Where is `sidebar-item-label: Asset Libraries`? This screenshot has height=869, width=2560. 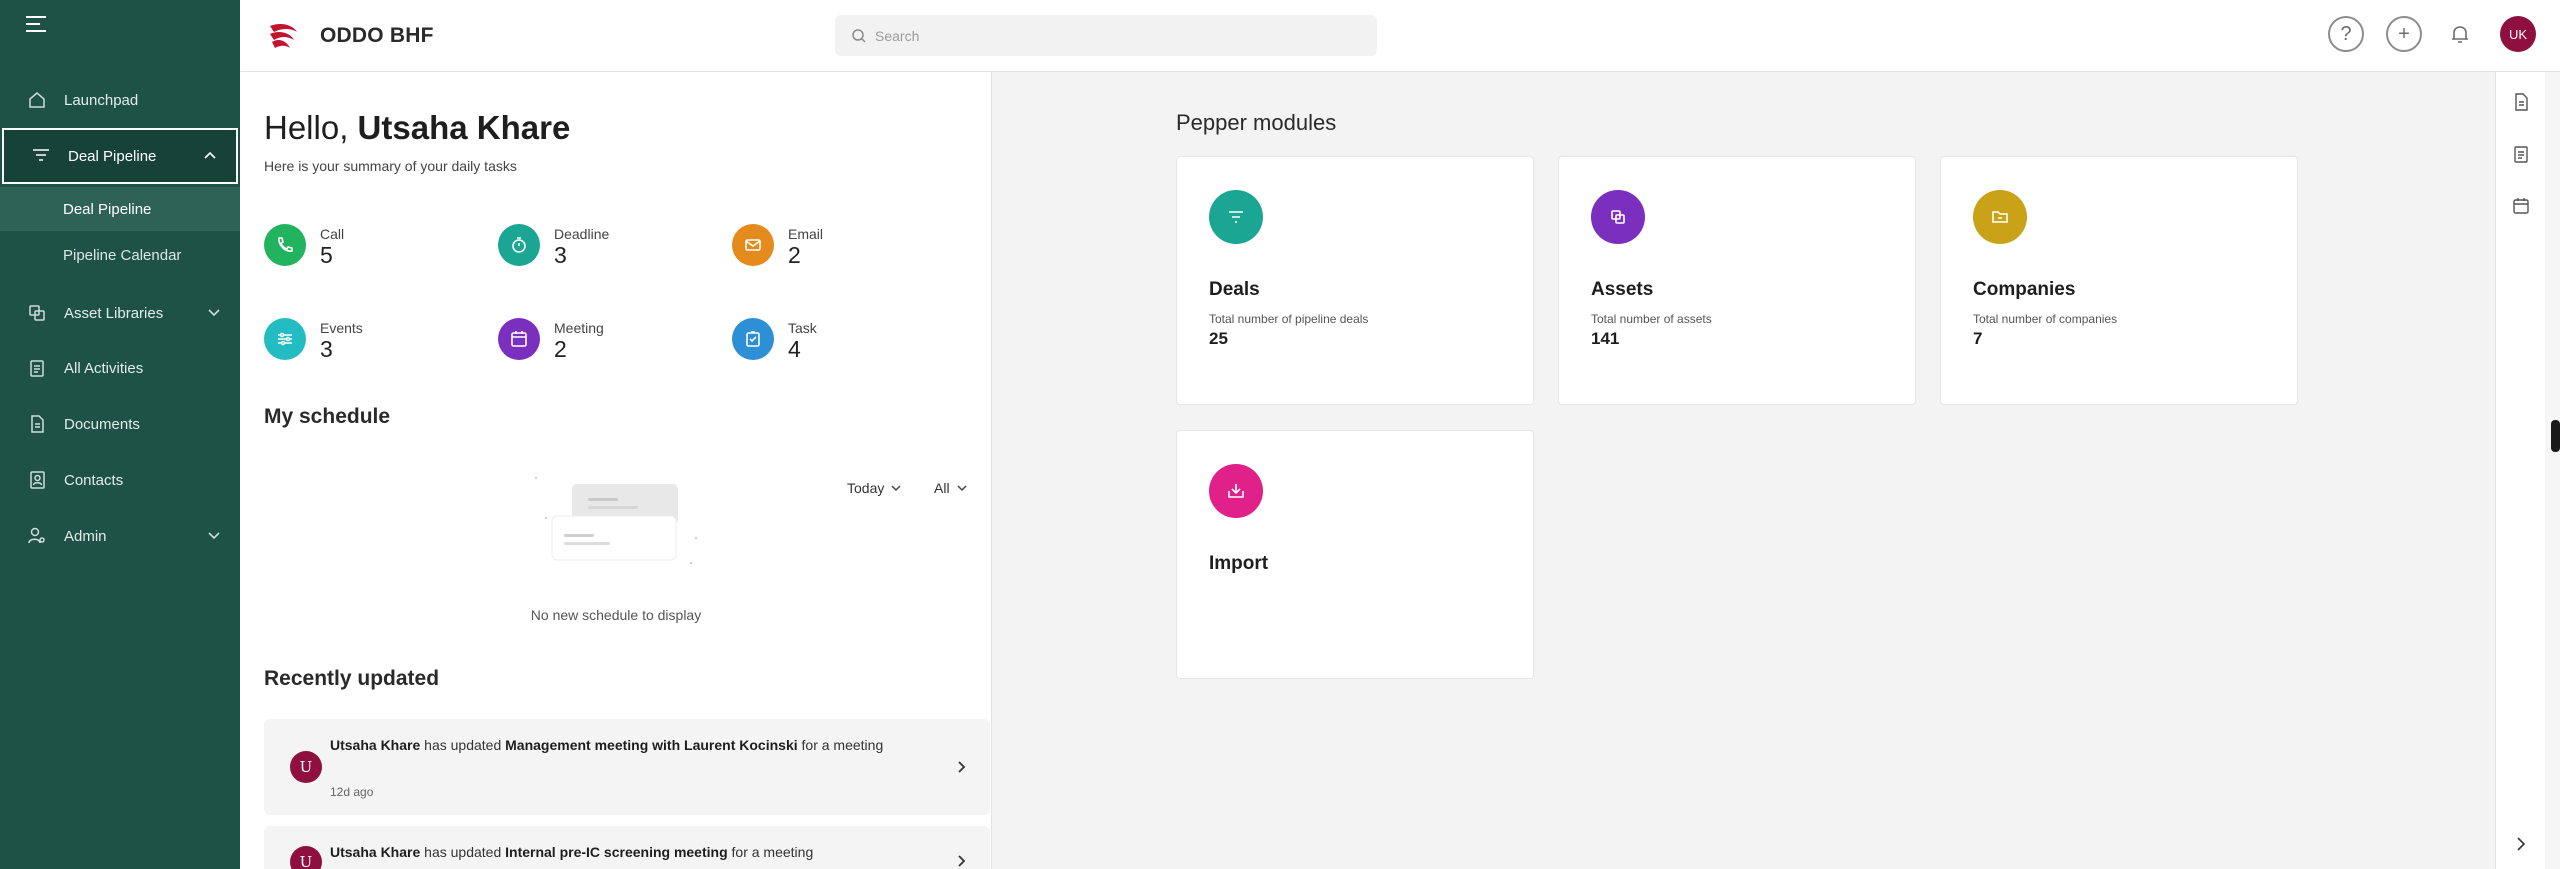 sidebar-item-label: Asset Libraries is located at coordinates (114, 313).